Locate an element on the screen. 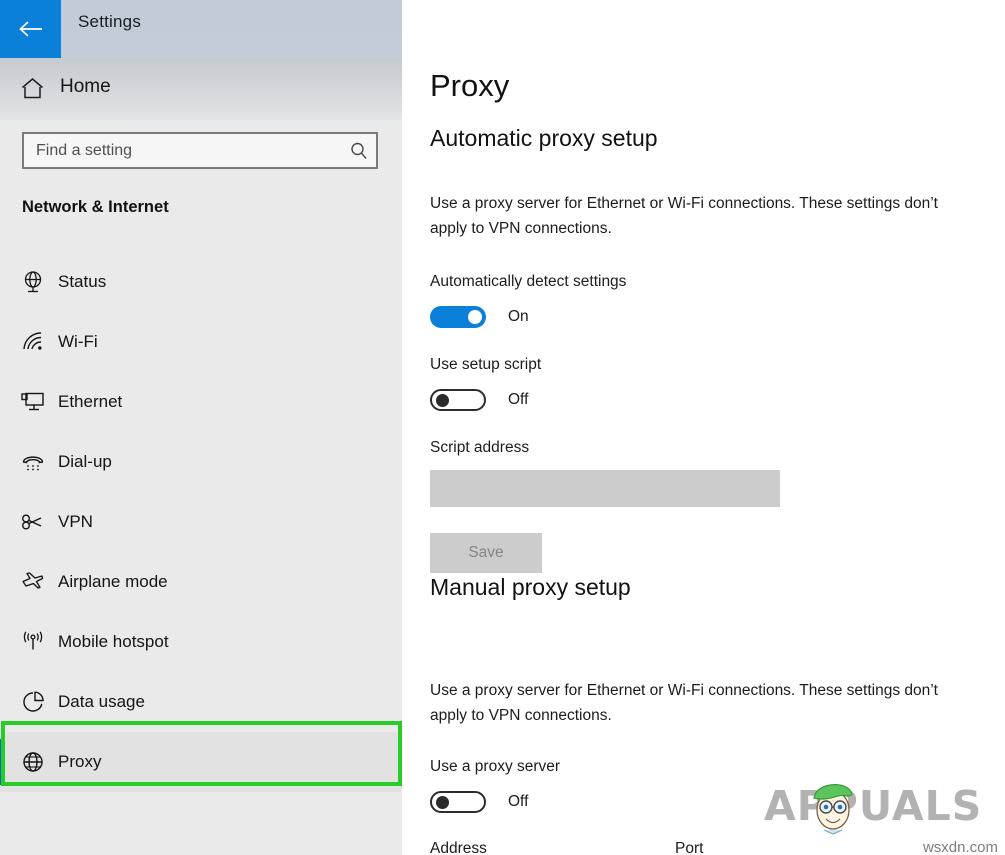  home-label: Home is located at coordinates (85, 86).